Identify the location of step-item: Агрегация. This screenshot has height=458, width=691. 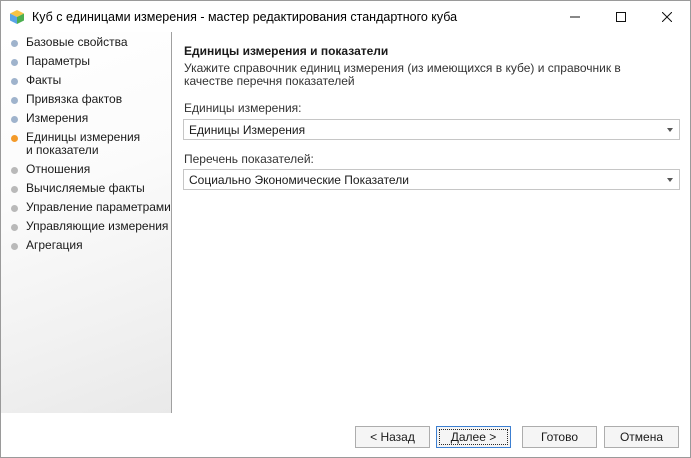
(92, 245).